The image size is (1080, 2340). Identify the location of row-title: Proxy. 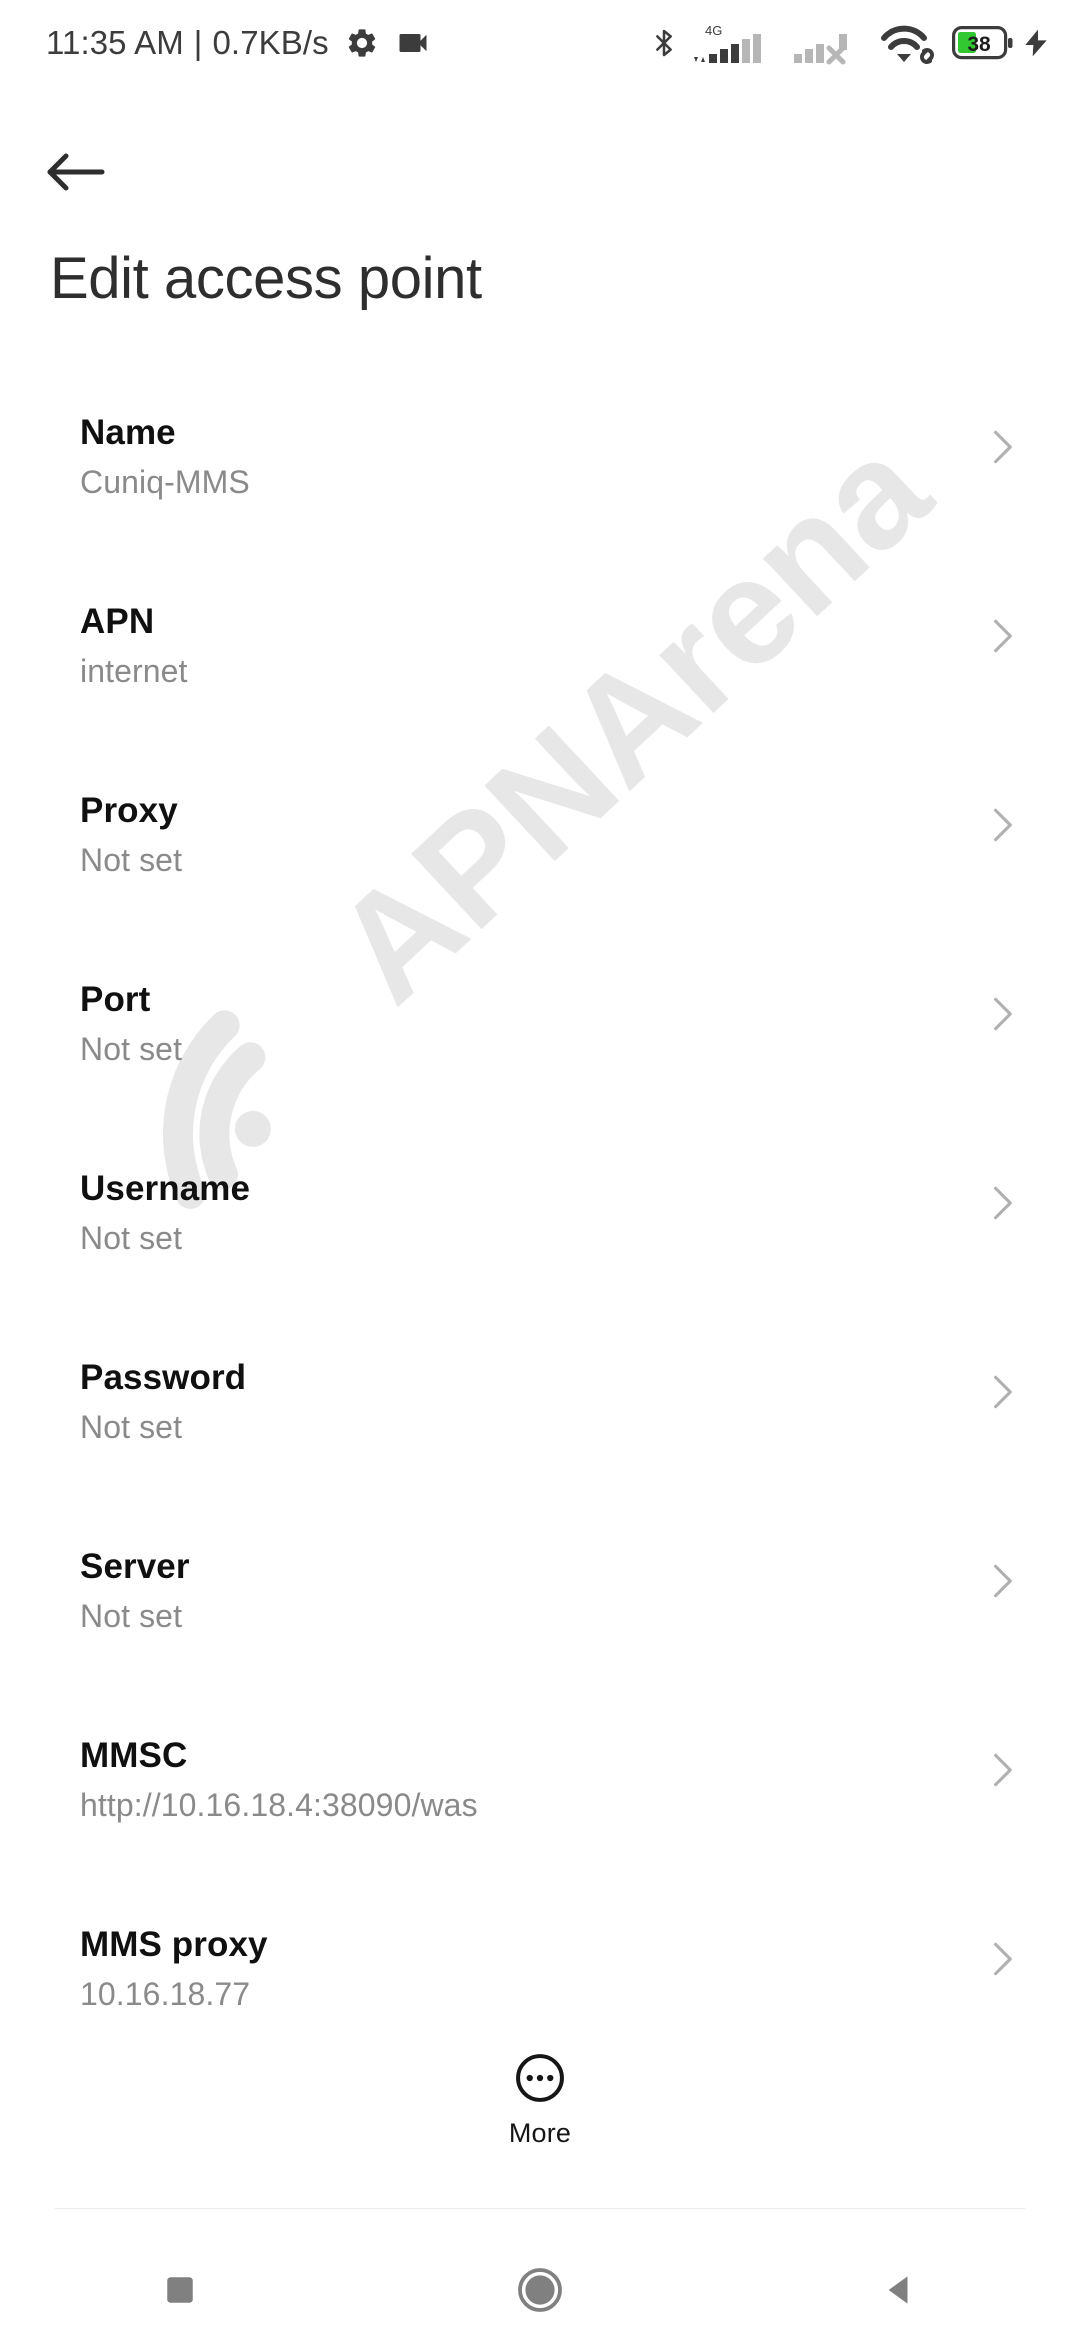
(129, 810).